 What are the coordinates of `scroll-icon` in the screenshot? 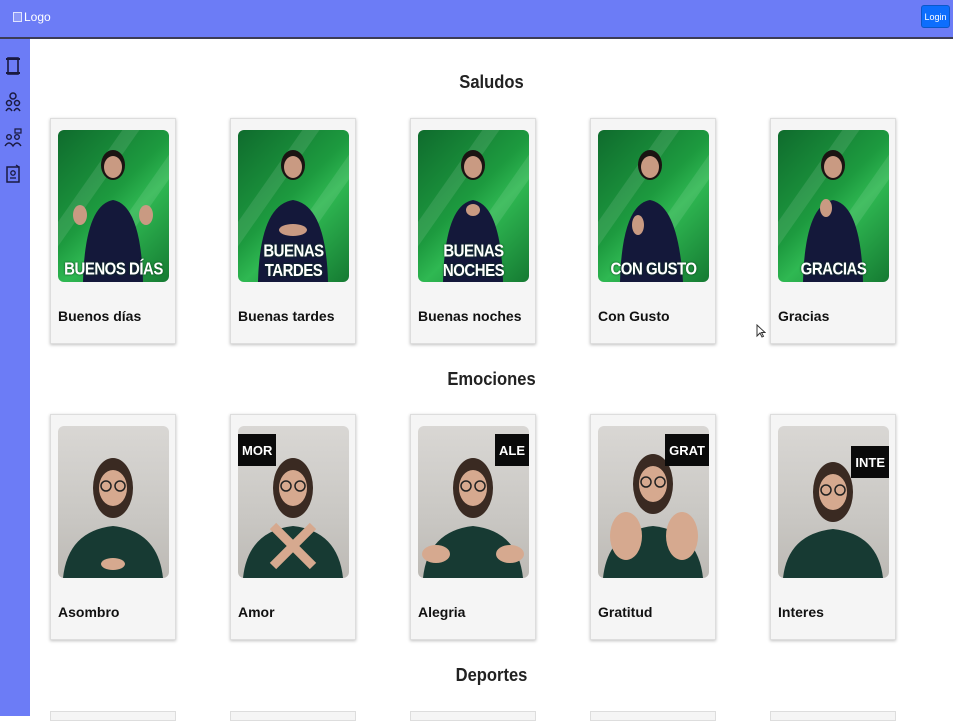 It's located at (13, 66).